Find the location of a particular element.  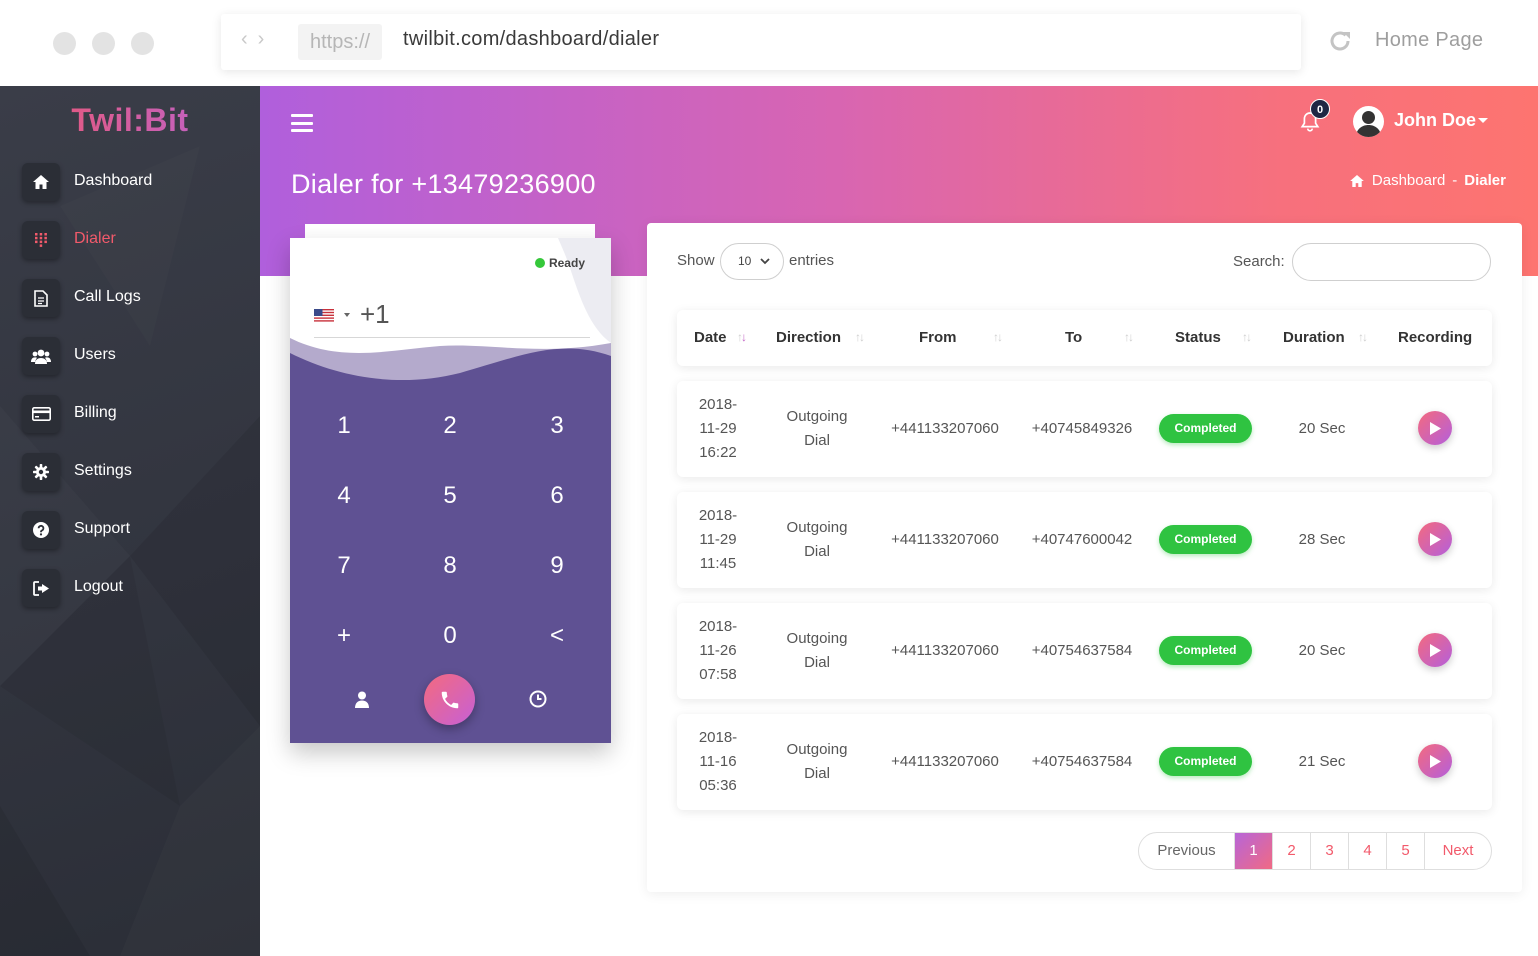

column-header-status: Status is located at coordinates (1198, 337).